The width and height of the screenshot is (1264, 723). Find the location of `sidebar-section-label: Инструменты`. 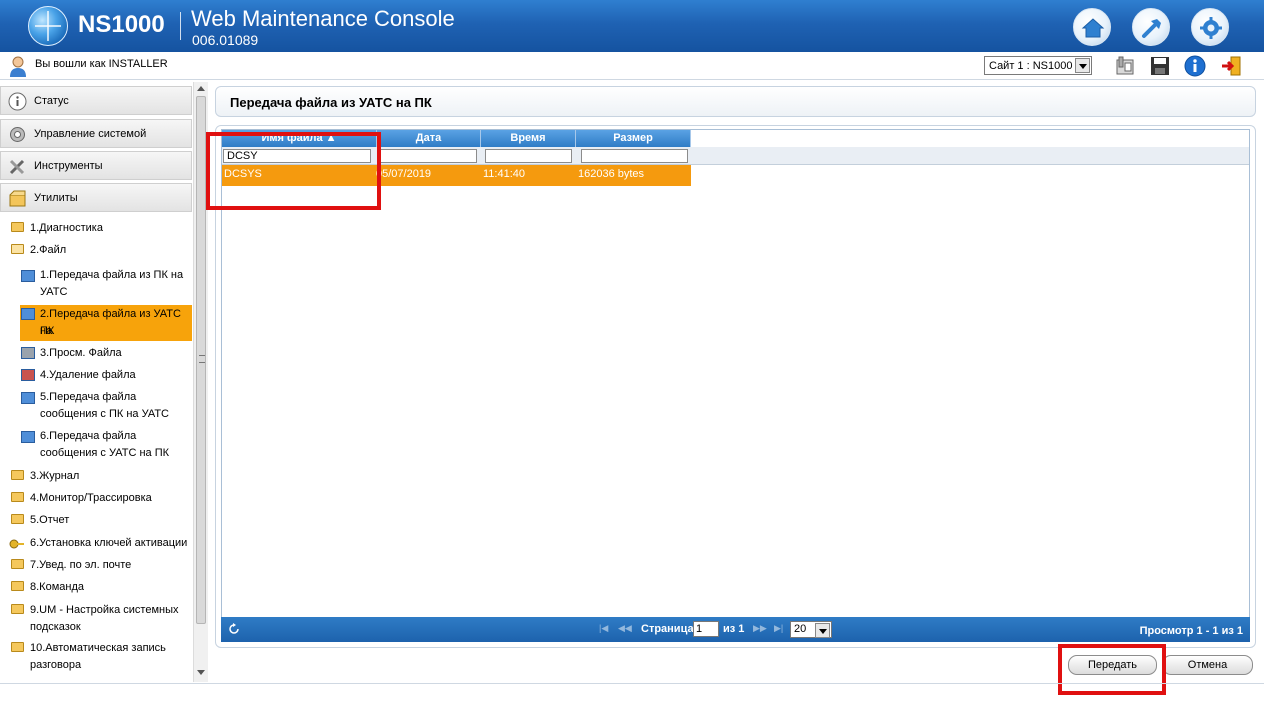

sidebar-section-label: Инструменты is located at coordinates (68, 166).